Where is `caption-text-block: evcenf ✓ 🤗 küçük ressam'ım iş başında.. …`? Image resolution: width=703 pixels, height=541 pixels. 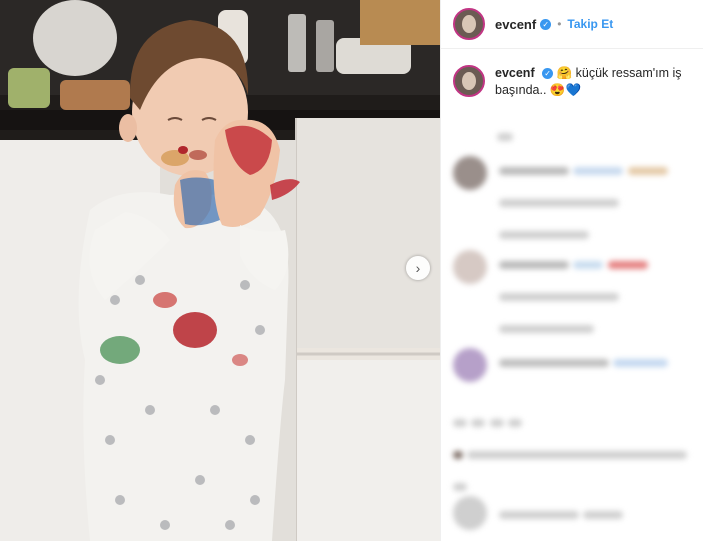 caption-text-block: evcenf ✓ 🤗 küçük ressam'ım iş başında.. … is located at coordinates (593, 82).